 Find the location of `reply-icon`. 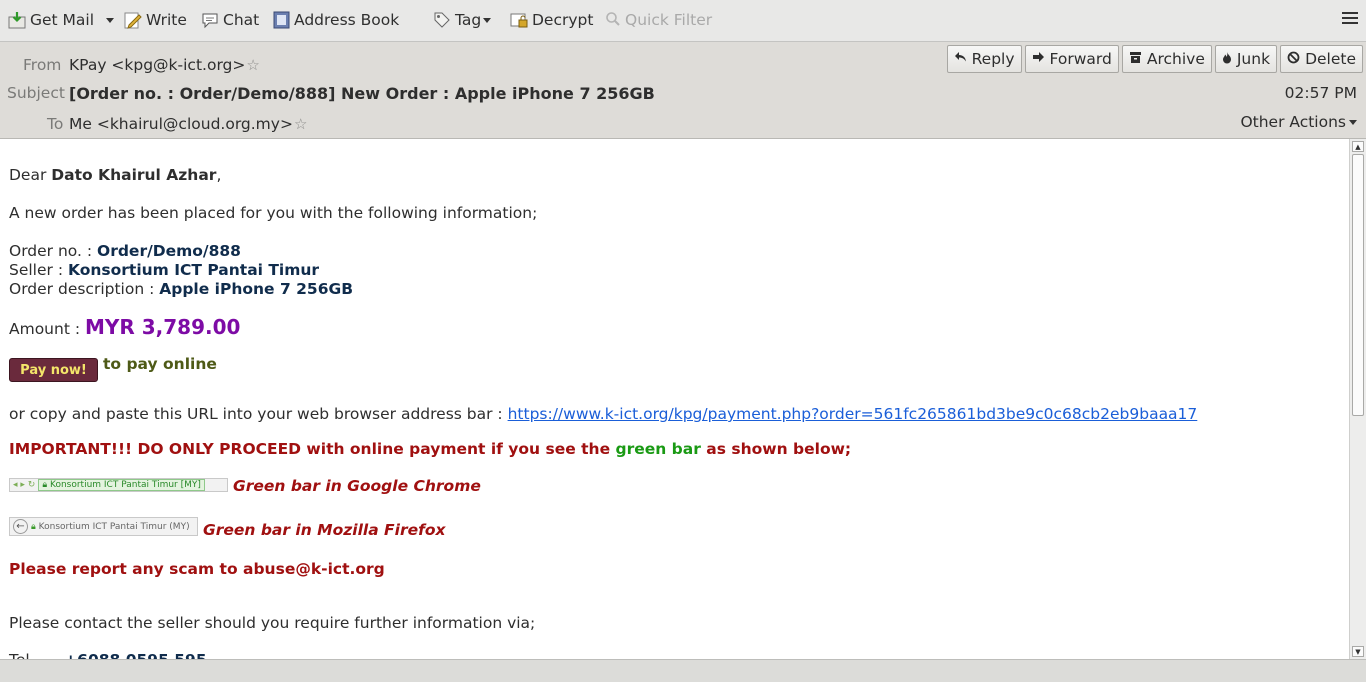

reply-icon is located at coordinates (960, 59).